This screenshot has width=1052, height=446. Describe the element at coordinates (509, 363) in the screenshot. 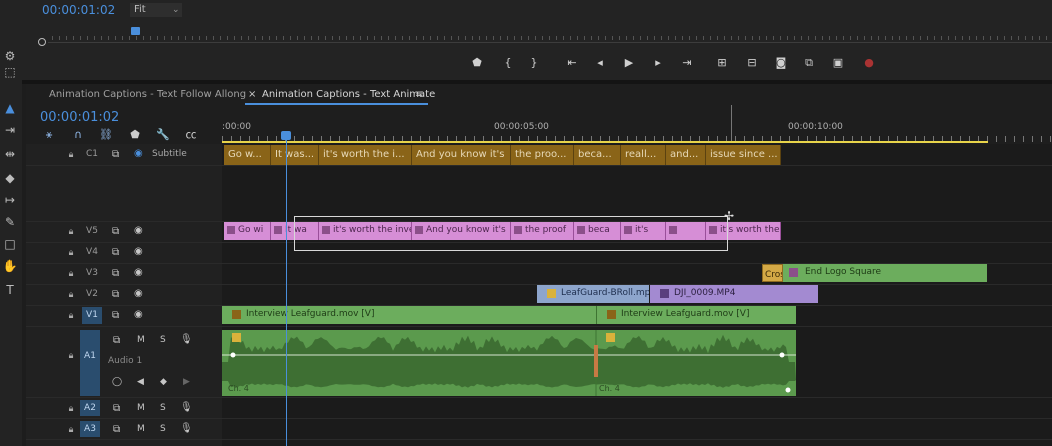

I see `audio-clip: Ch. 4 Ch. 4` at that location.